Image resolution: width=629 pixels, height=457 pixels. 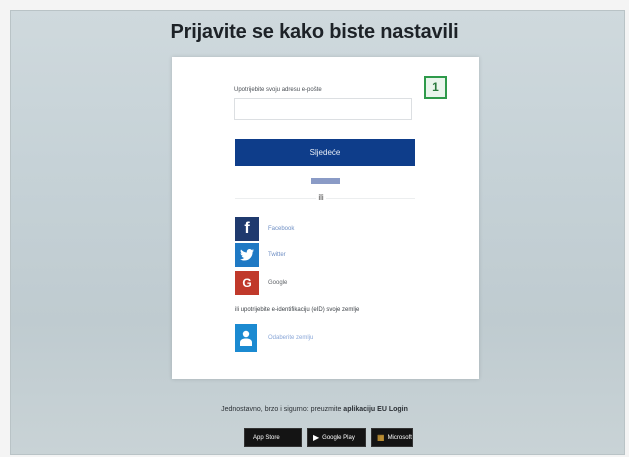 I want to click on windows-icon: ▦, so click(x=381, y=437).